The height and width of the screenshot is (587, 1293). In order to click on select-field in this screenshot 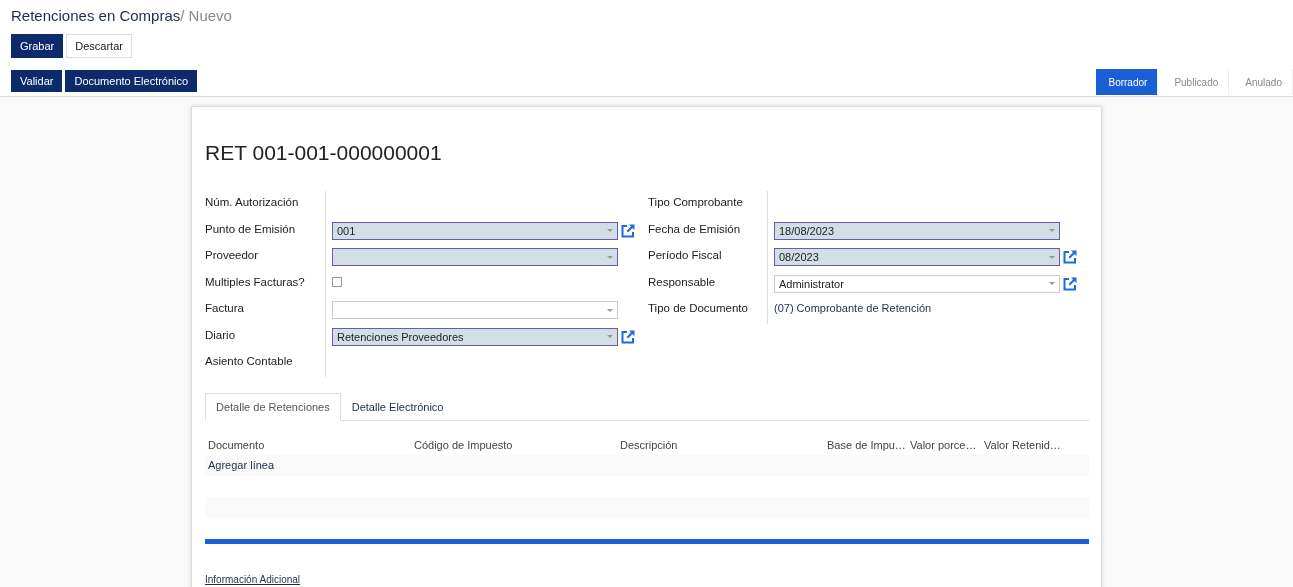, I will do `click(475, 257)`.